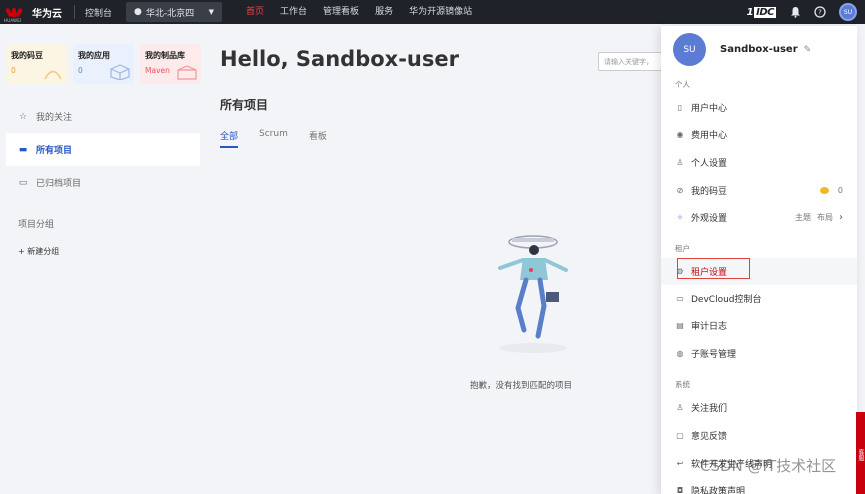  What do you see at coordinates (293, 12) in the screenshot?
I see `nav-workbench: 工作台` at bounding box center [293, 12].